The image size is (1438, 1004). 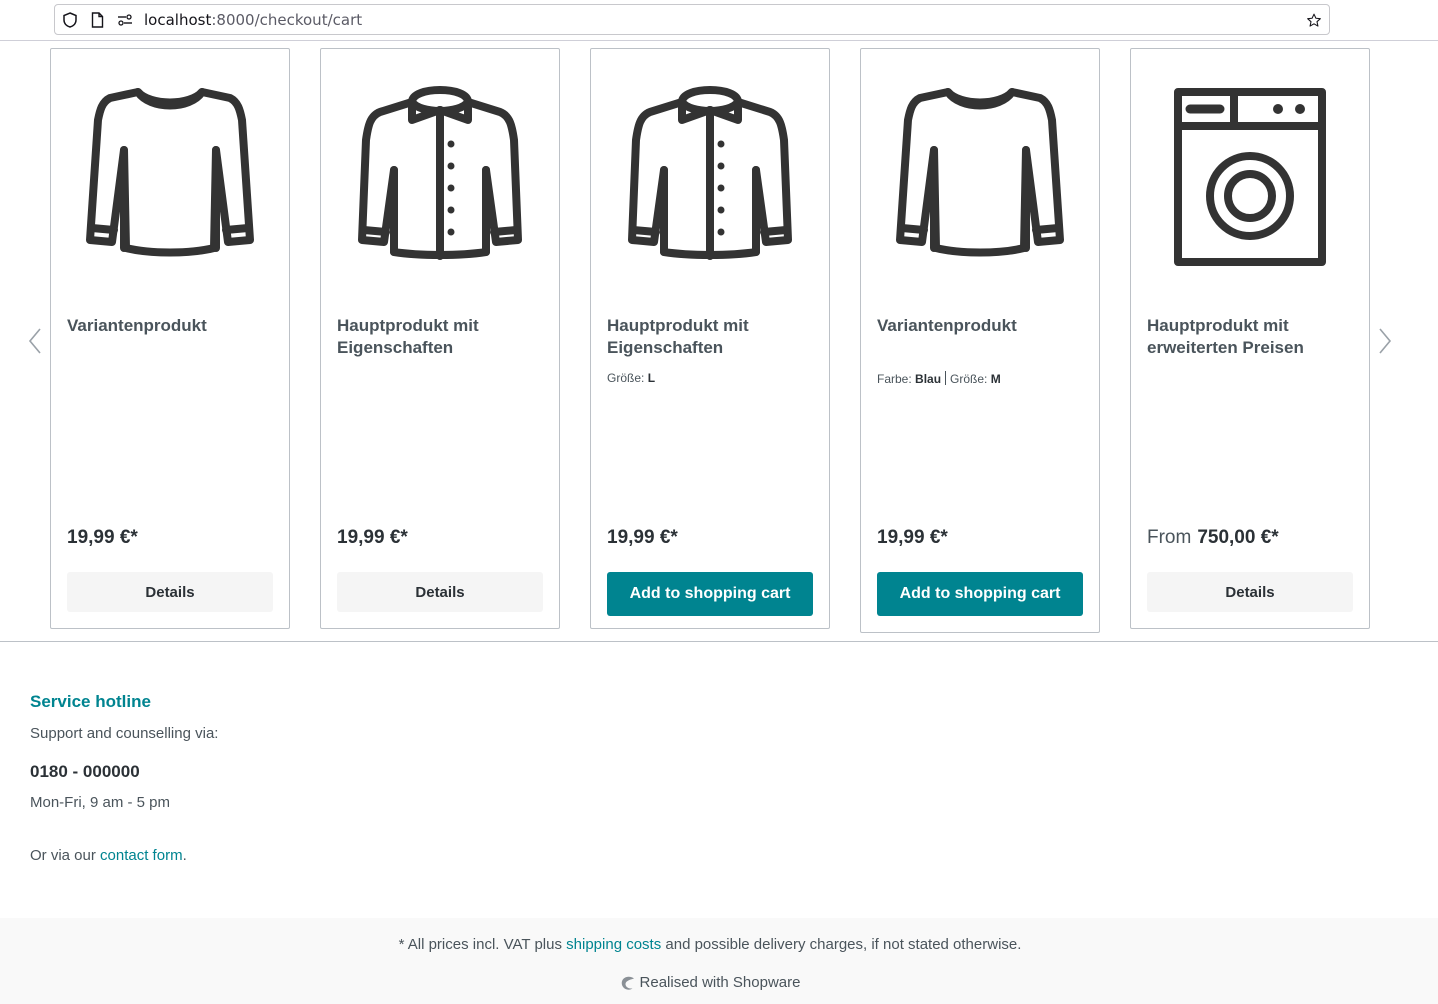 I want to click on service-phone: 0180 - 000000, so click(x=85, y=772).